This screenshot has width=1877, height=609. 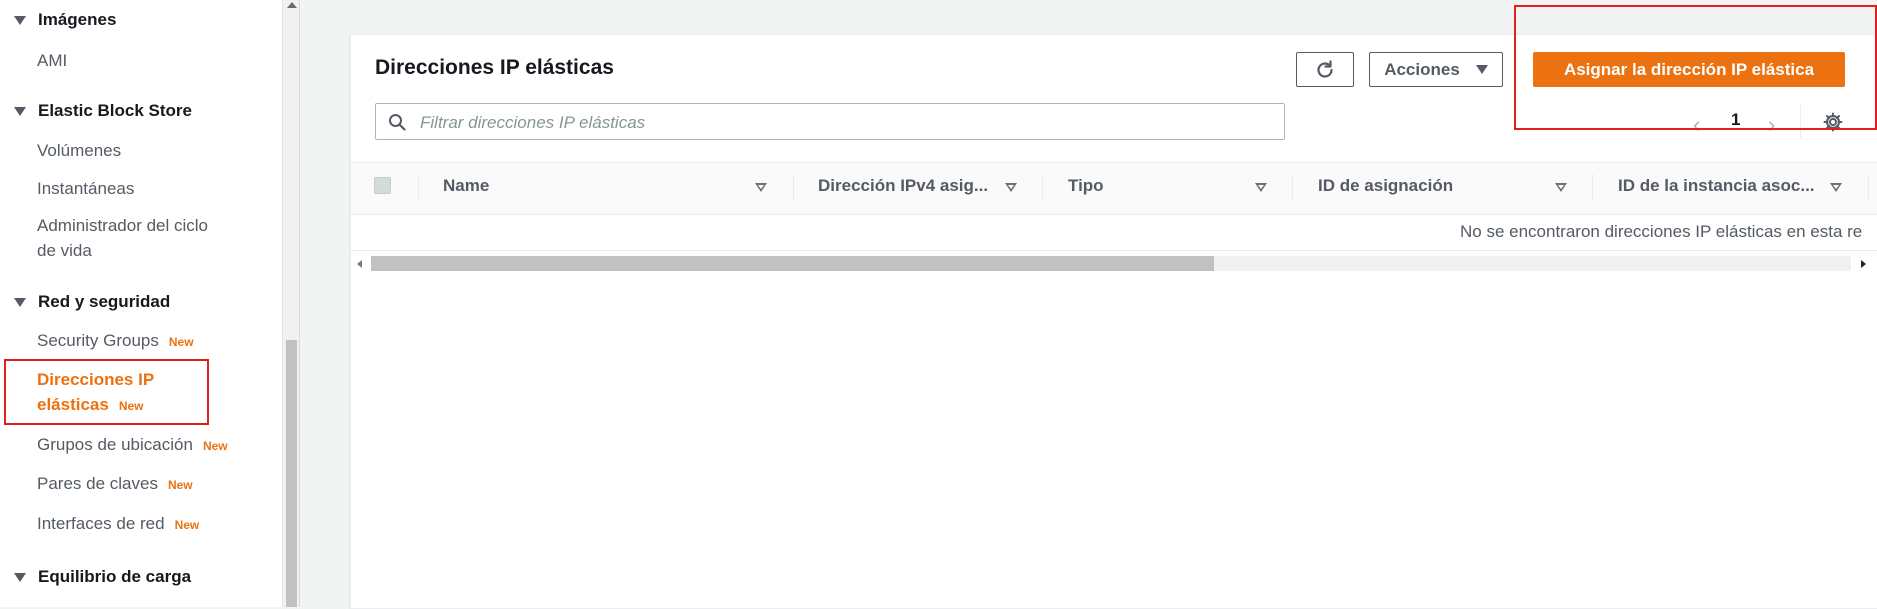 I want to click on sidebar-section-label: Red y seguridad, so click(x=104, y=301).